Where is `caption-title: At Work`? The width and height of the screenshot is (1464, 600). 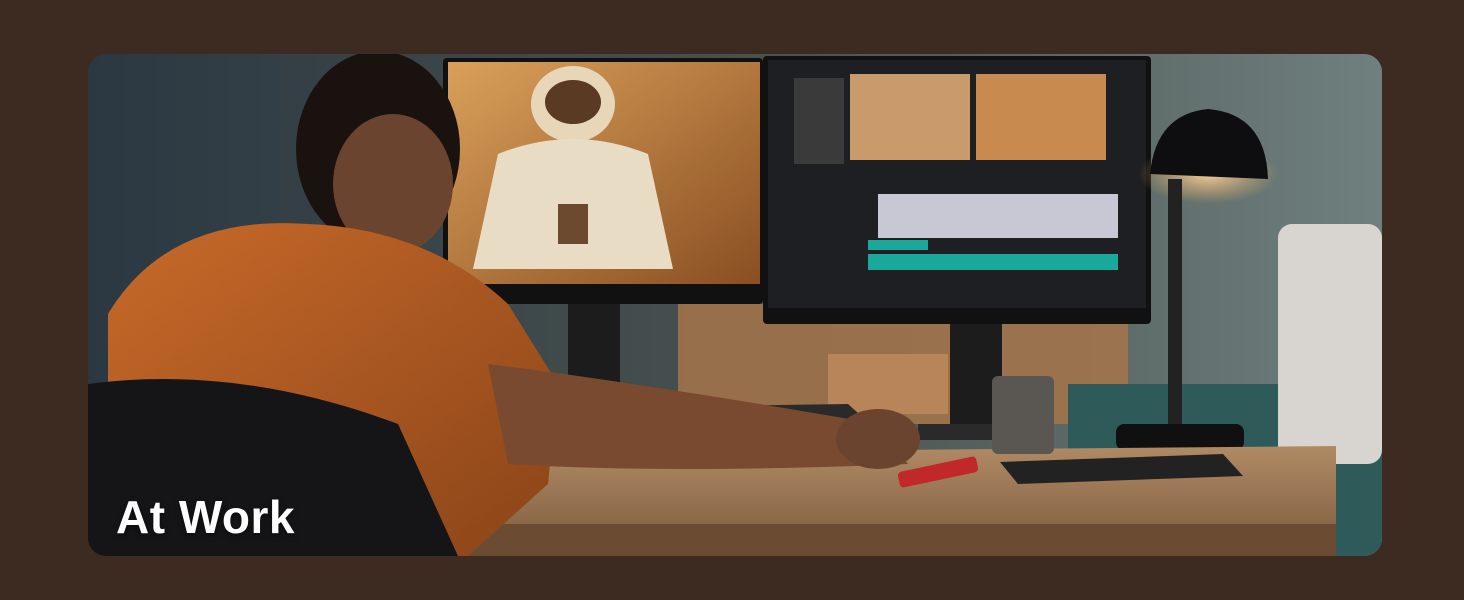 caption-title: At Work is located at coordinates (205, 517).